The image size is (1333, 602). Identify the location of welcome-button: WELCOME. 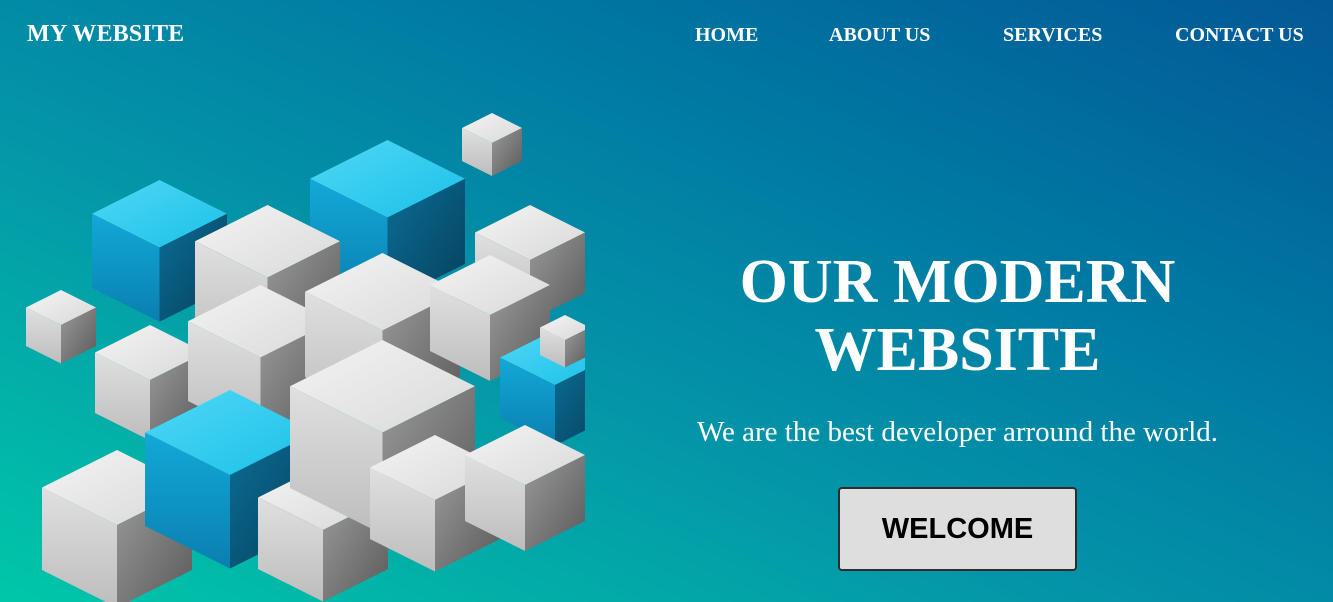
(957, 529).